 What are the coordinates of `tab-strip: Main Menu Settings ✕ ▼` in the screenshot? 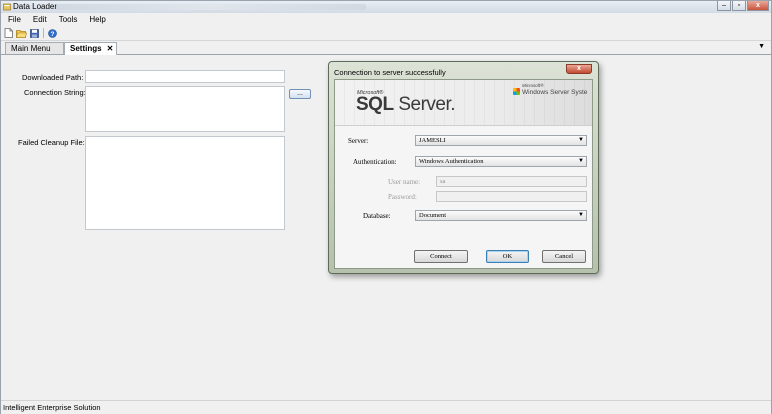 It's located at (386, 48).